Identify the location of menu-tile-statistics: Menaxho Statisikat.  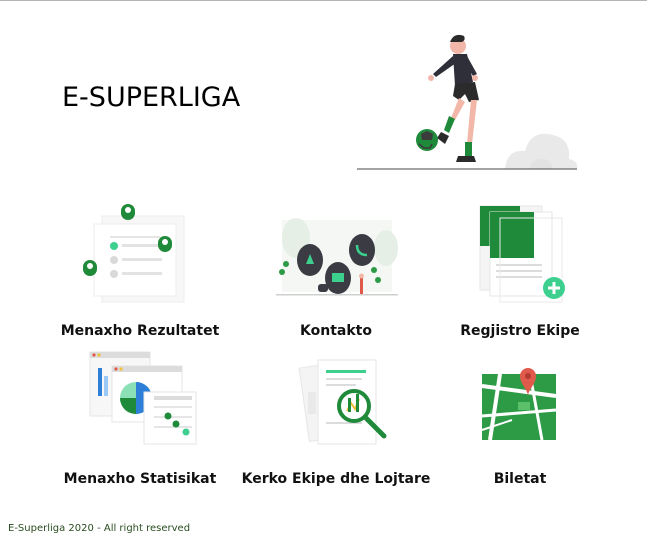
(140, 416).